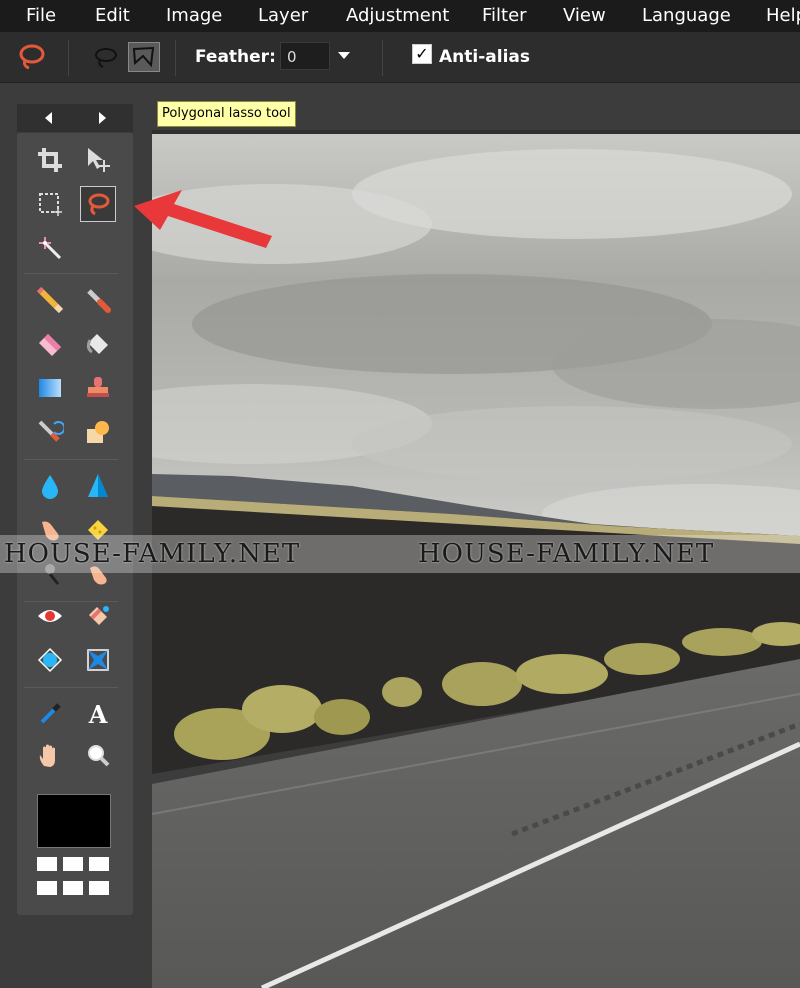 The height and width of the screenshot is (988, 800). I want to click on color-replace-tool-icon, so click(50, 432).